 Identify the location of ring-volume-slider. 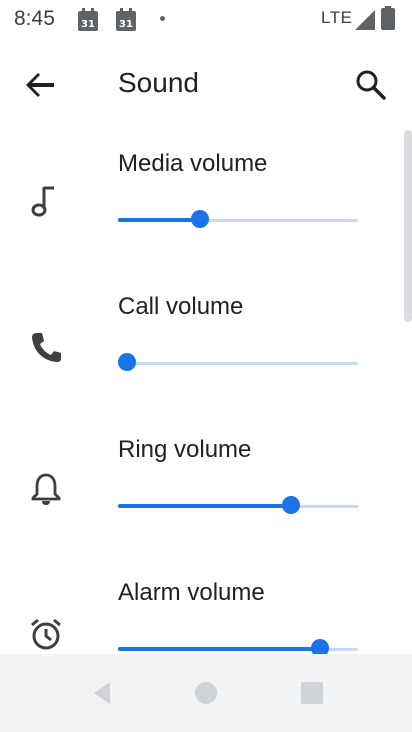
(238, 507).